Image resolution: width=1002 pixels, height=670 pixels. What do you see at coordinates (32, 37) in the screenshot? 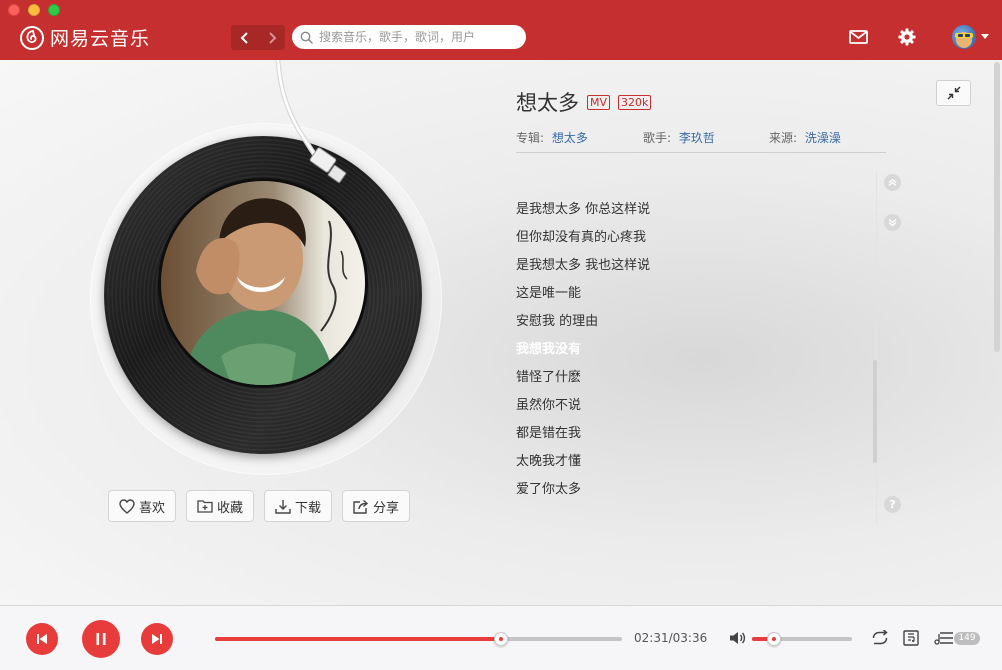
I see `netease-music-logo-icon` at bounding box center [32, 37].